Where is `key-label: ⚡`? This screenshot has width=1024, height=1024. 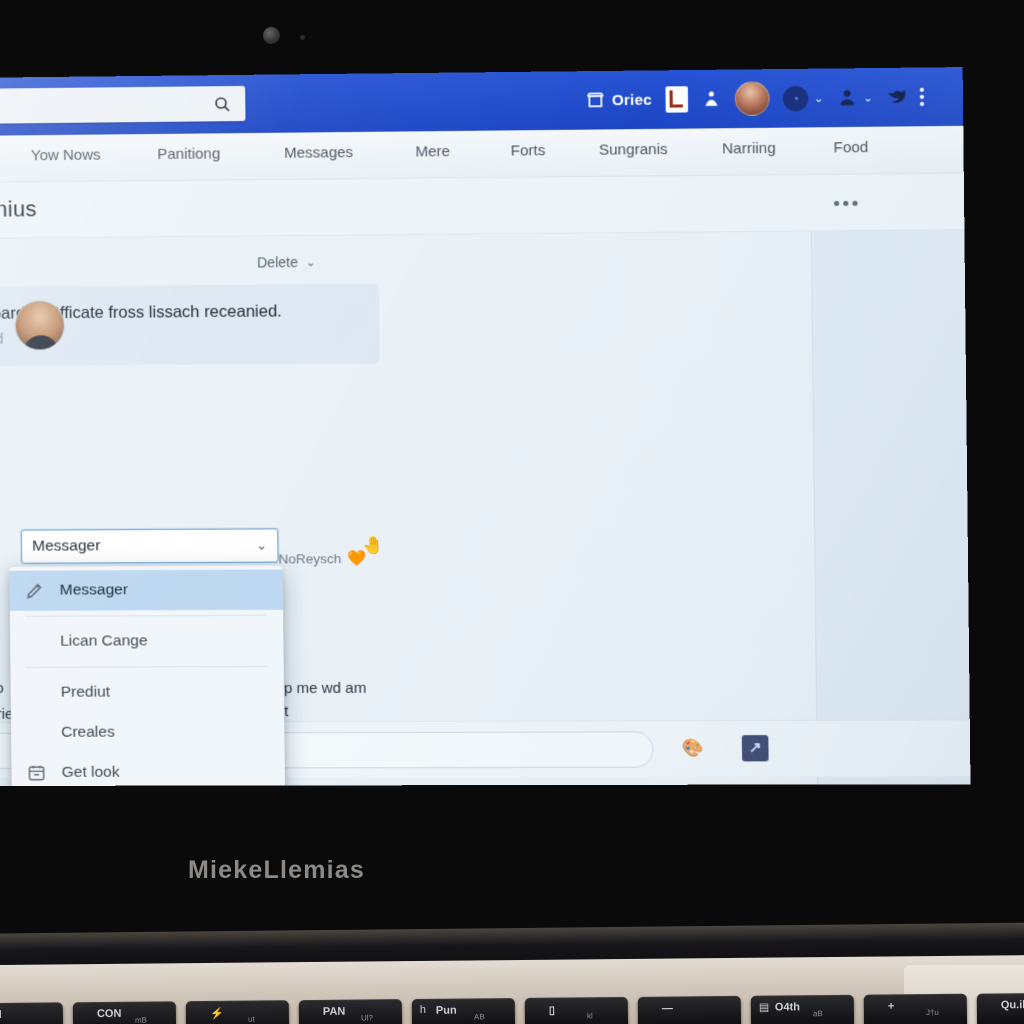 key-label: ⚡ is located at coordinates (216, 1013).